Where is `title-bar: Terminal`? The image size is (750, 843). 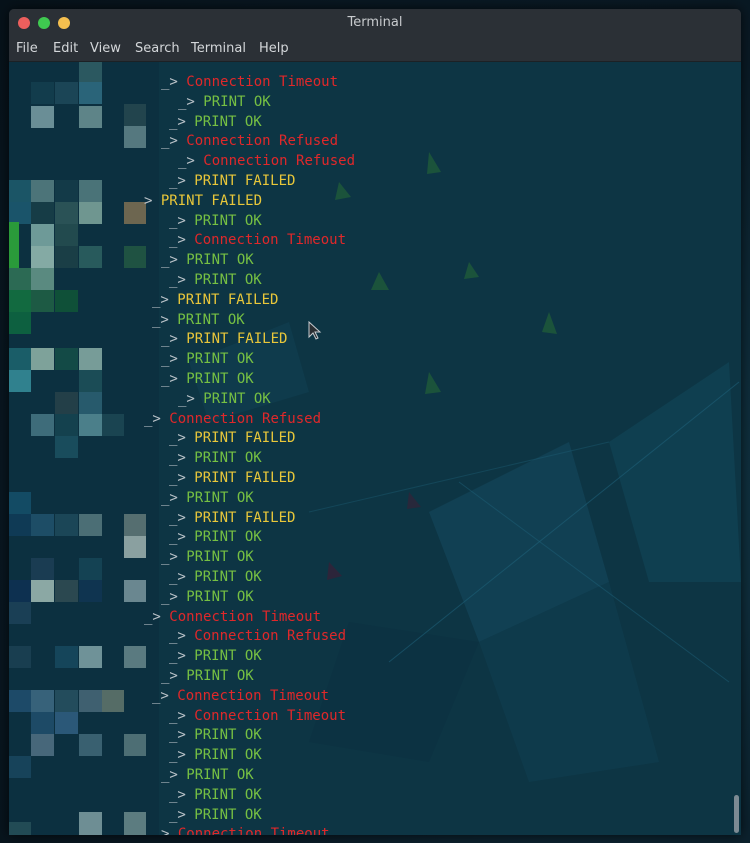 title-bar: Terminal is located at coordinates (375, 23).